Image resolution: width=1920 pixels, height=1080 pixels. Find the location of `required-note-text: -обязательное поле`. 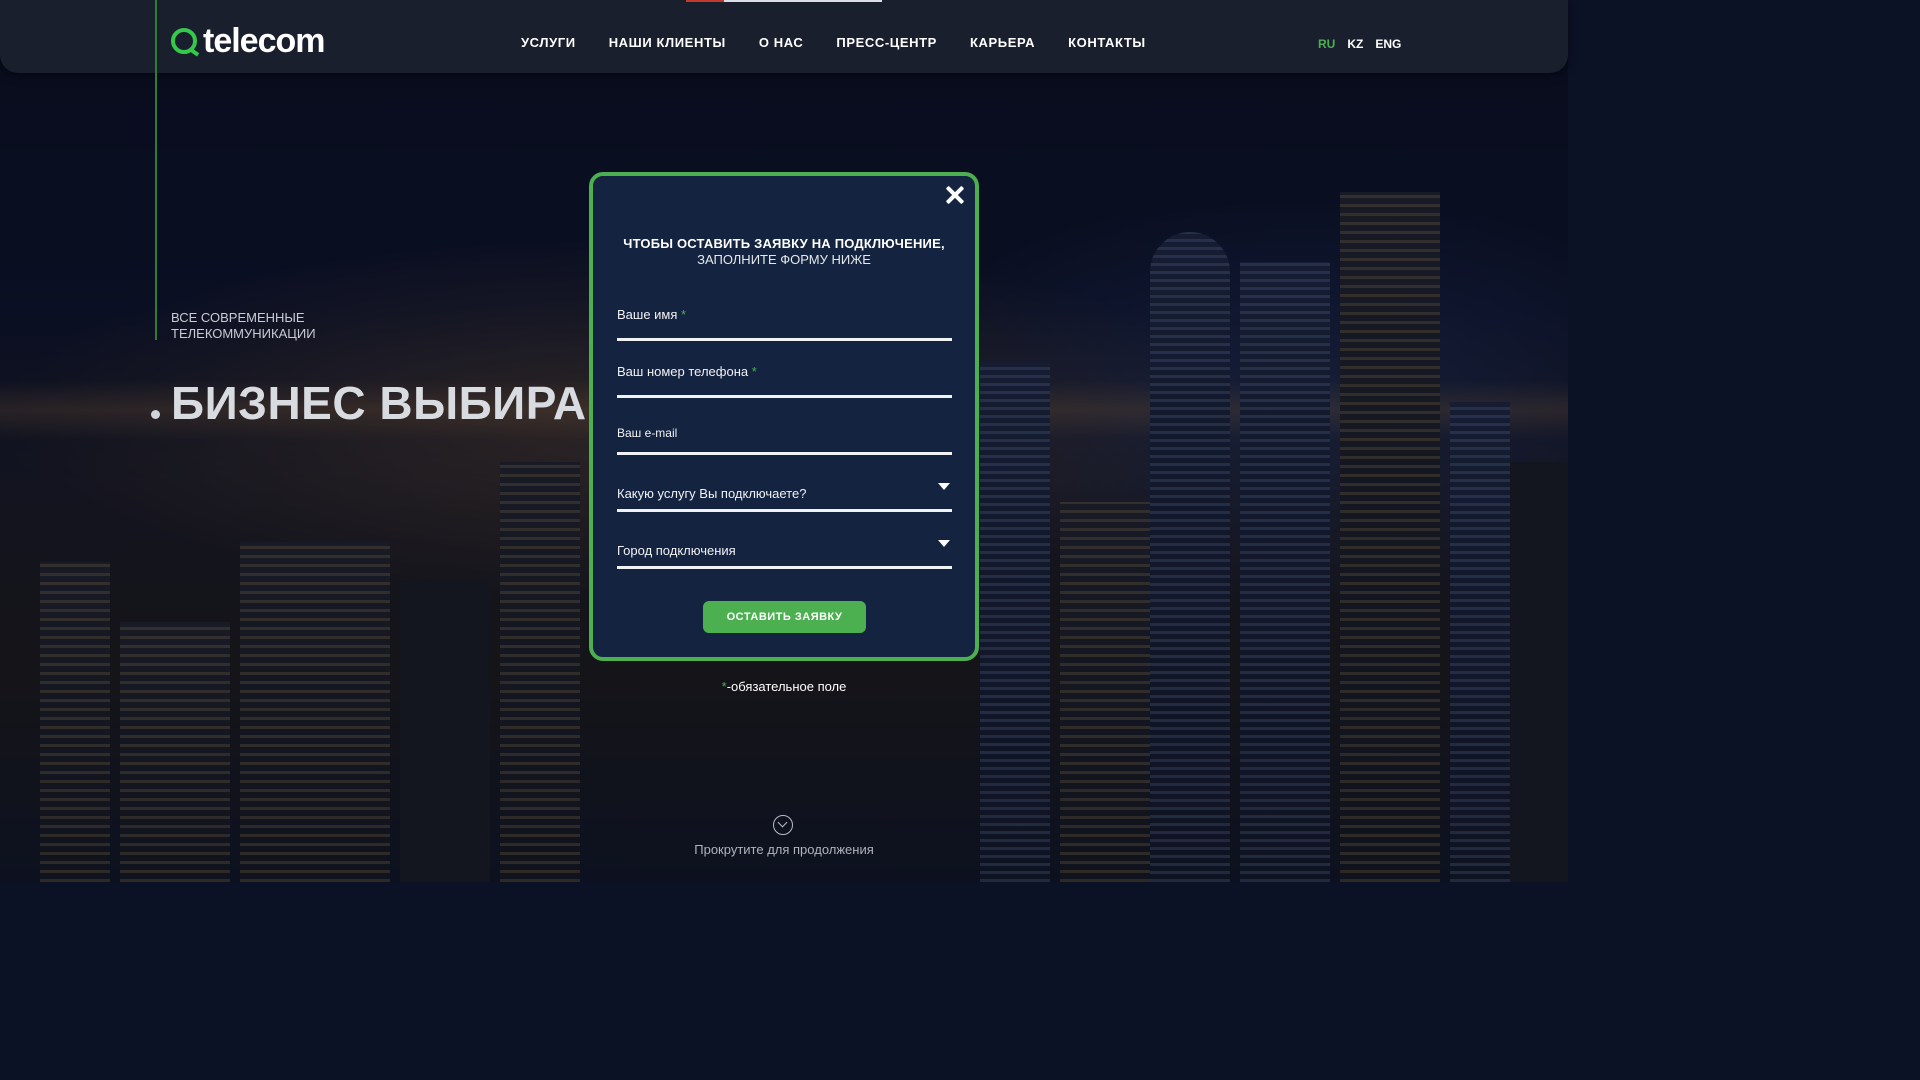

required-note-text: -обязательное поле is located at coordinates (786, 686).